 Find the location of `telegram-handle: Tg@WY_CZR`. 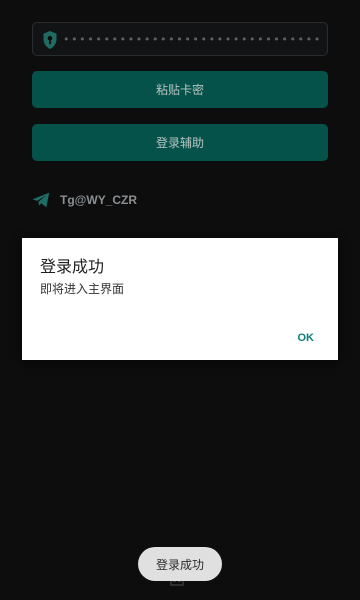

telegram-handle: Tg@WY_CZR is located at coordinates (99, 200).